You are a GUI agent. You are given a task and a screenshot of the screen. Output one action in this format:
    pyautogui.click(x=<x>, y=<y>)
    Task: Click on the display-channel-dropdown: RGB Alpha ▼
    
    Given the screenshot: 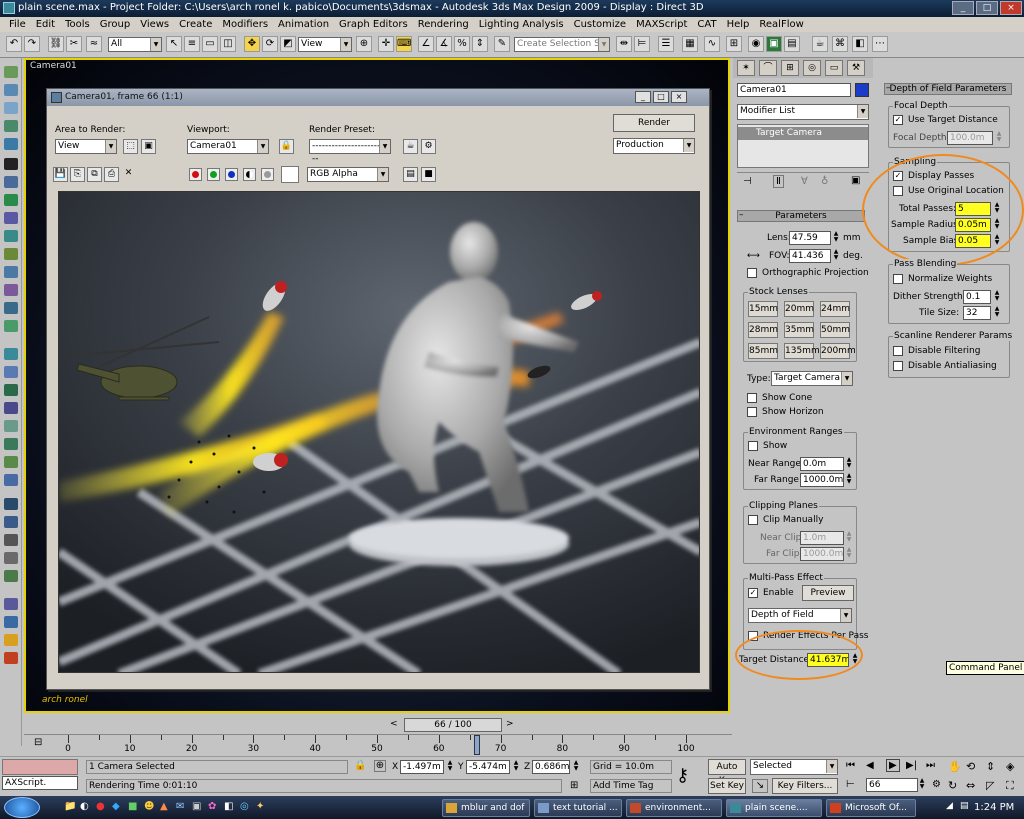 What is the action you would take?
    pyautogui.click(x=348, y=174)
    